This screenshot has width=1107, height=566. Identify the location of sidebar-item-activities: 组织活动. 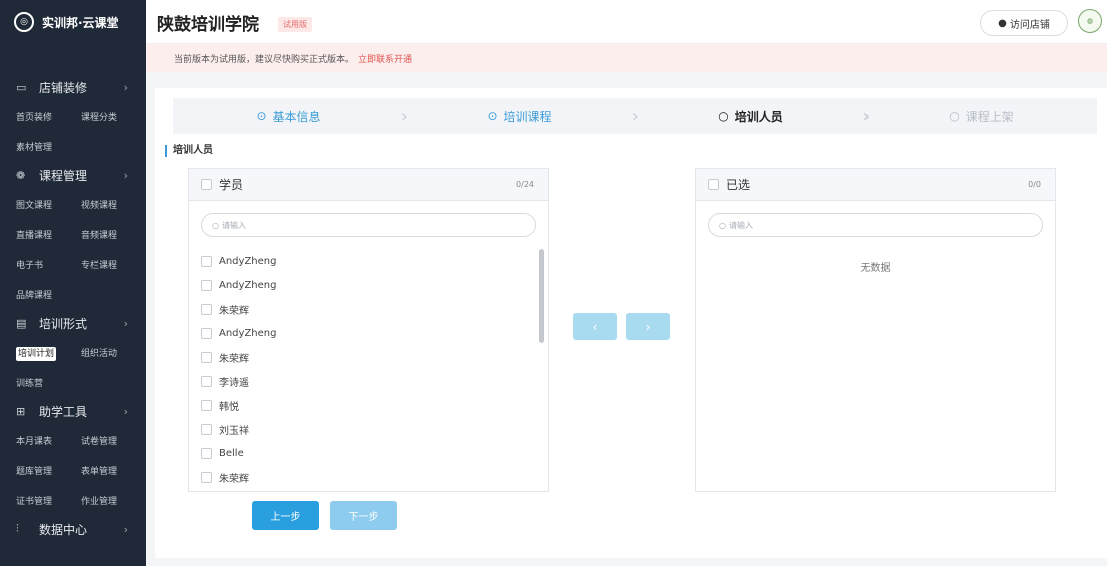
(113, 352).